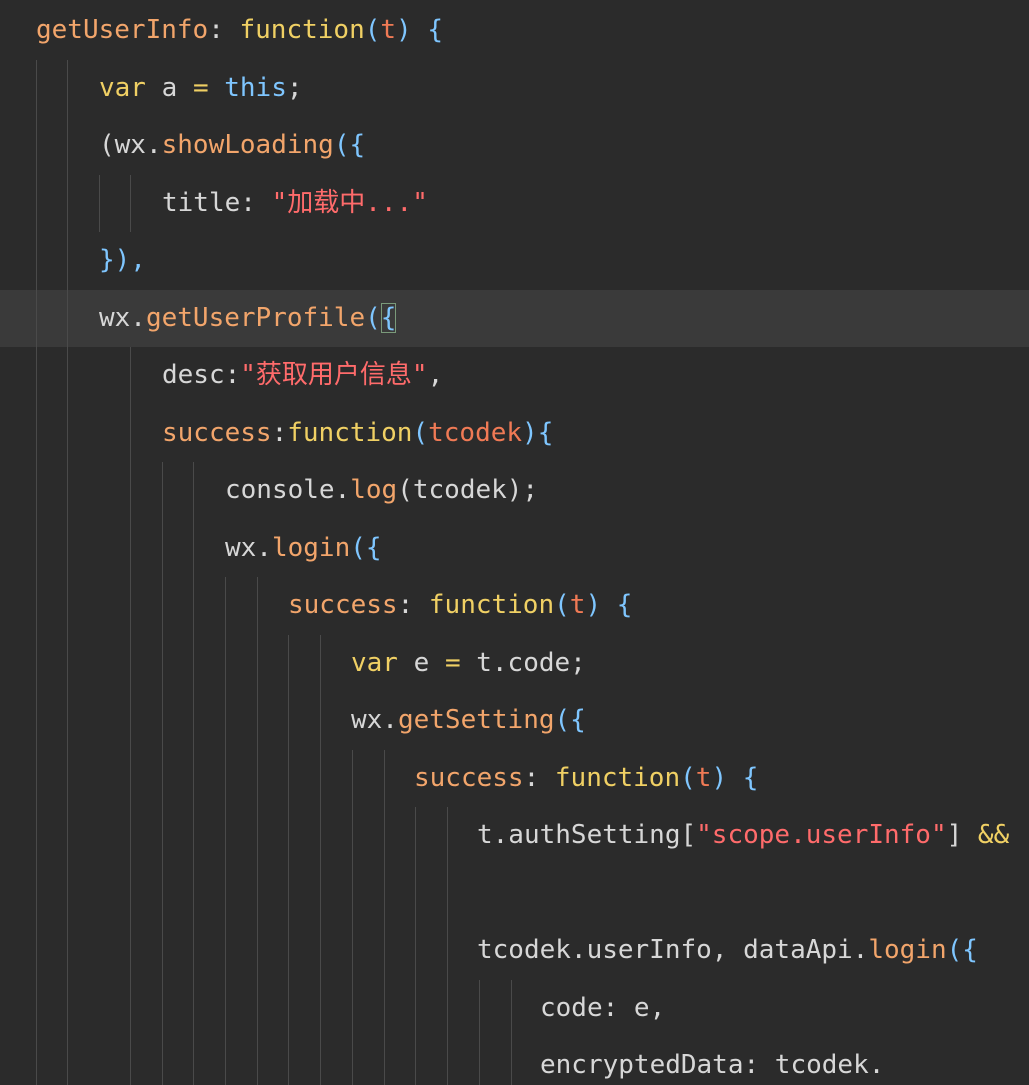 The image size is (1029, 1085). What do you see at coordinates (962, 835) in the screenshot?
I see `code-token: ]` at bounding box center [962, 835].